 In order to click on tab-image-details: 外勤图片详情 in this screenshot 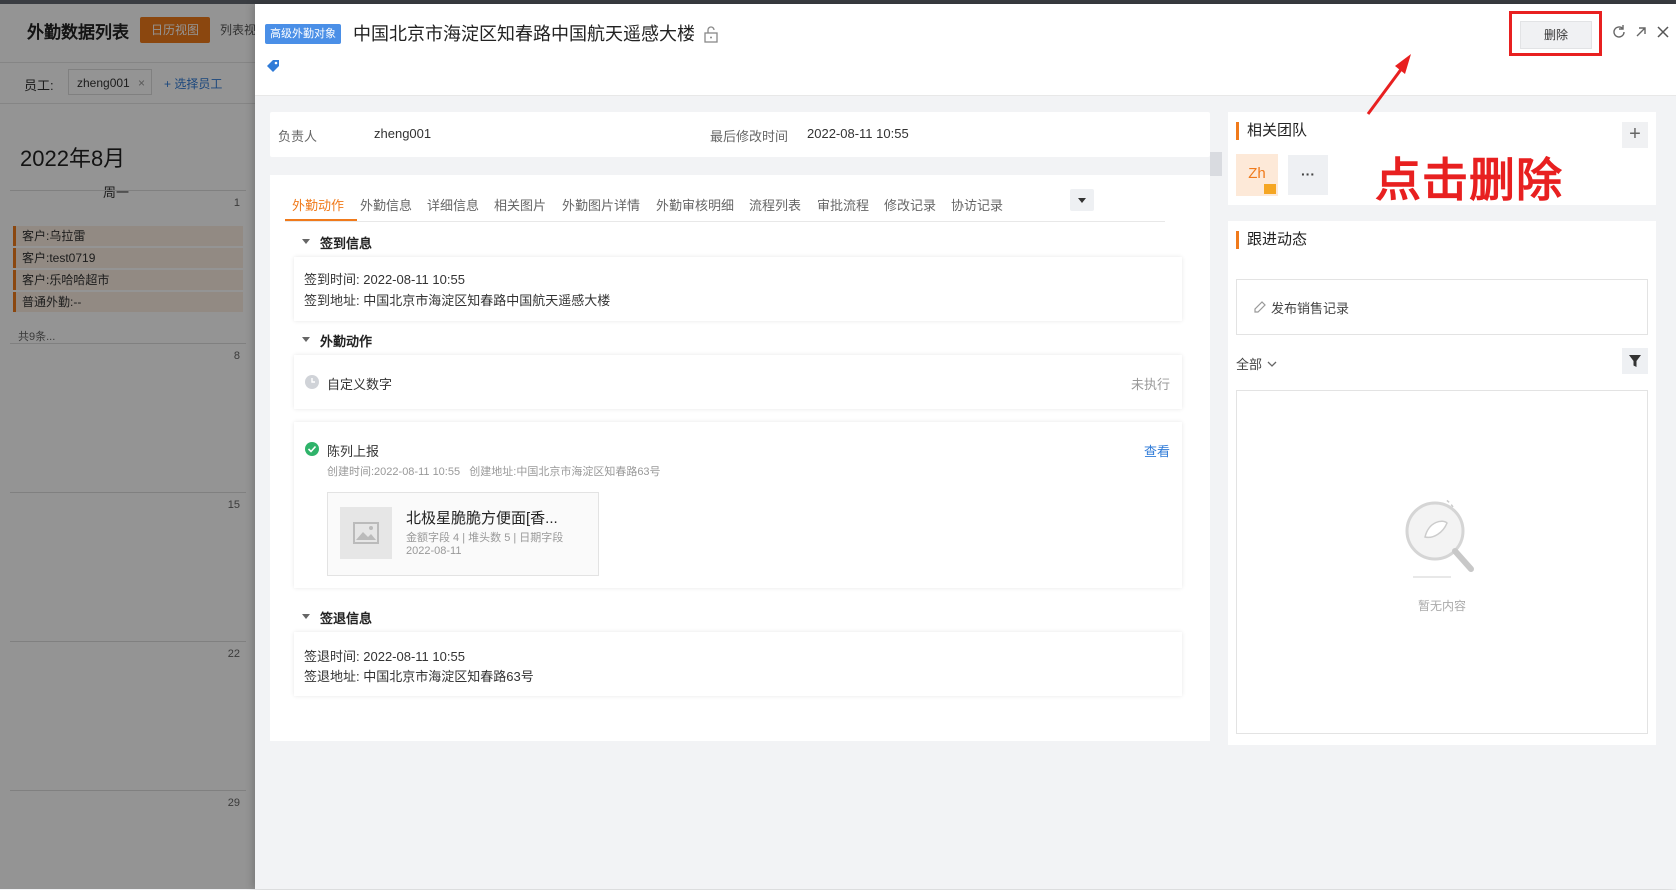, I will do `click(601, 204)`.